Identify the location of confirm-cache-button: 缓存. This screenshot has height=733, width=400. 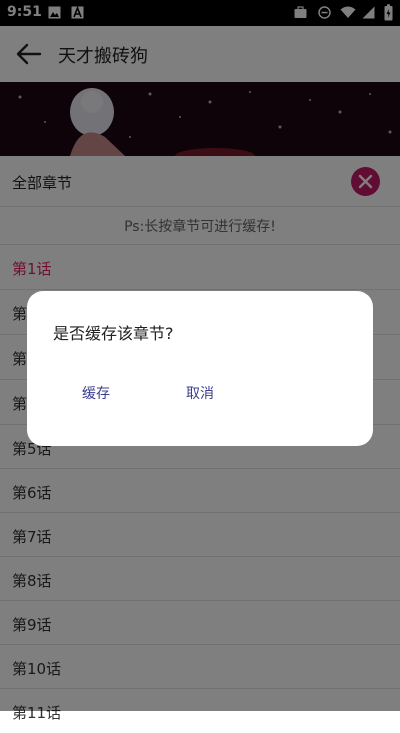
(96, 393).